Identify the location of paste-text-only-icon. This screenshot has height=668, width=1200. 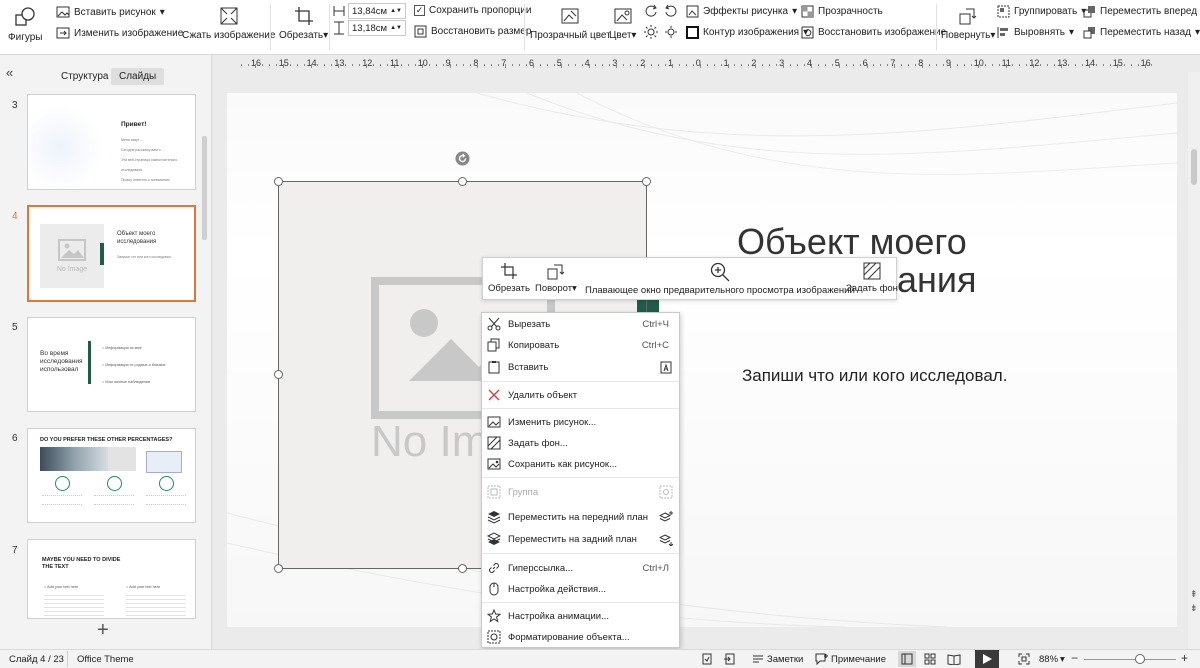
(666, 367).